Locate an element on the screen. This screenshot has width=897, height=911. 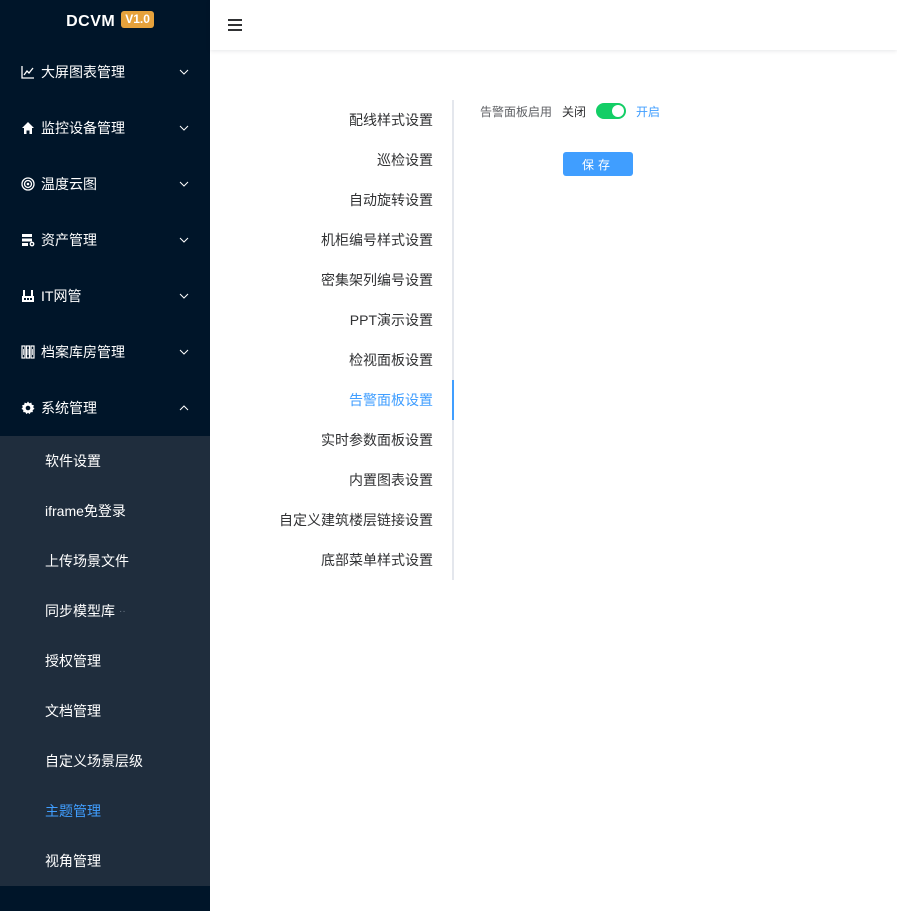
tab-alarm-panel: 告警面板设置 is located at coordinates (332, 400).